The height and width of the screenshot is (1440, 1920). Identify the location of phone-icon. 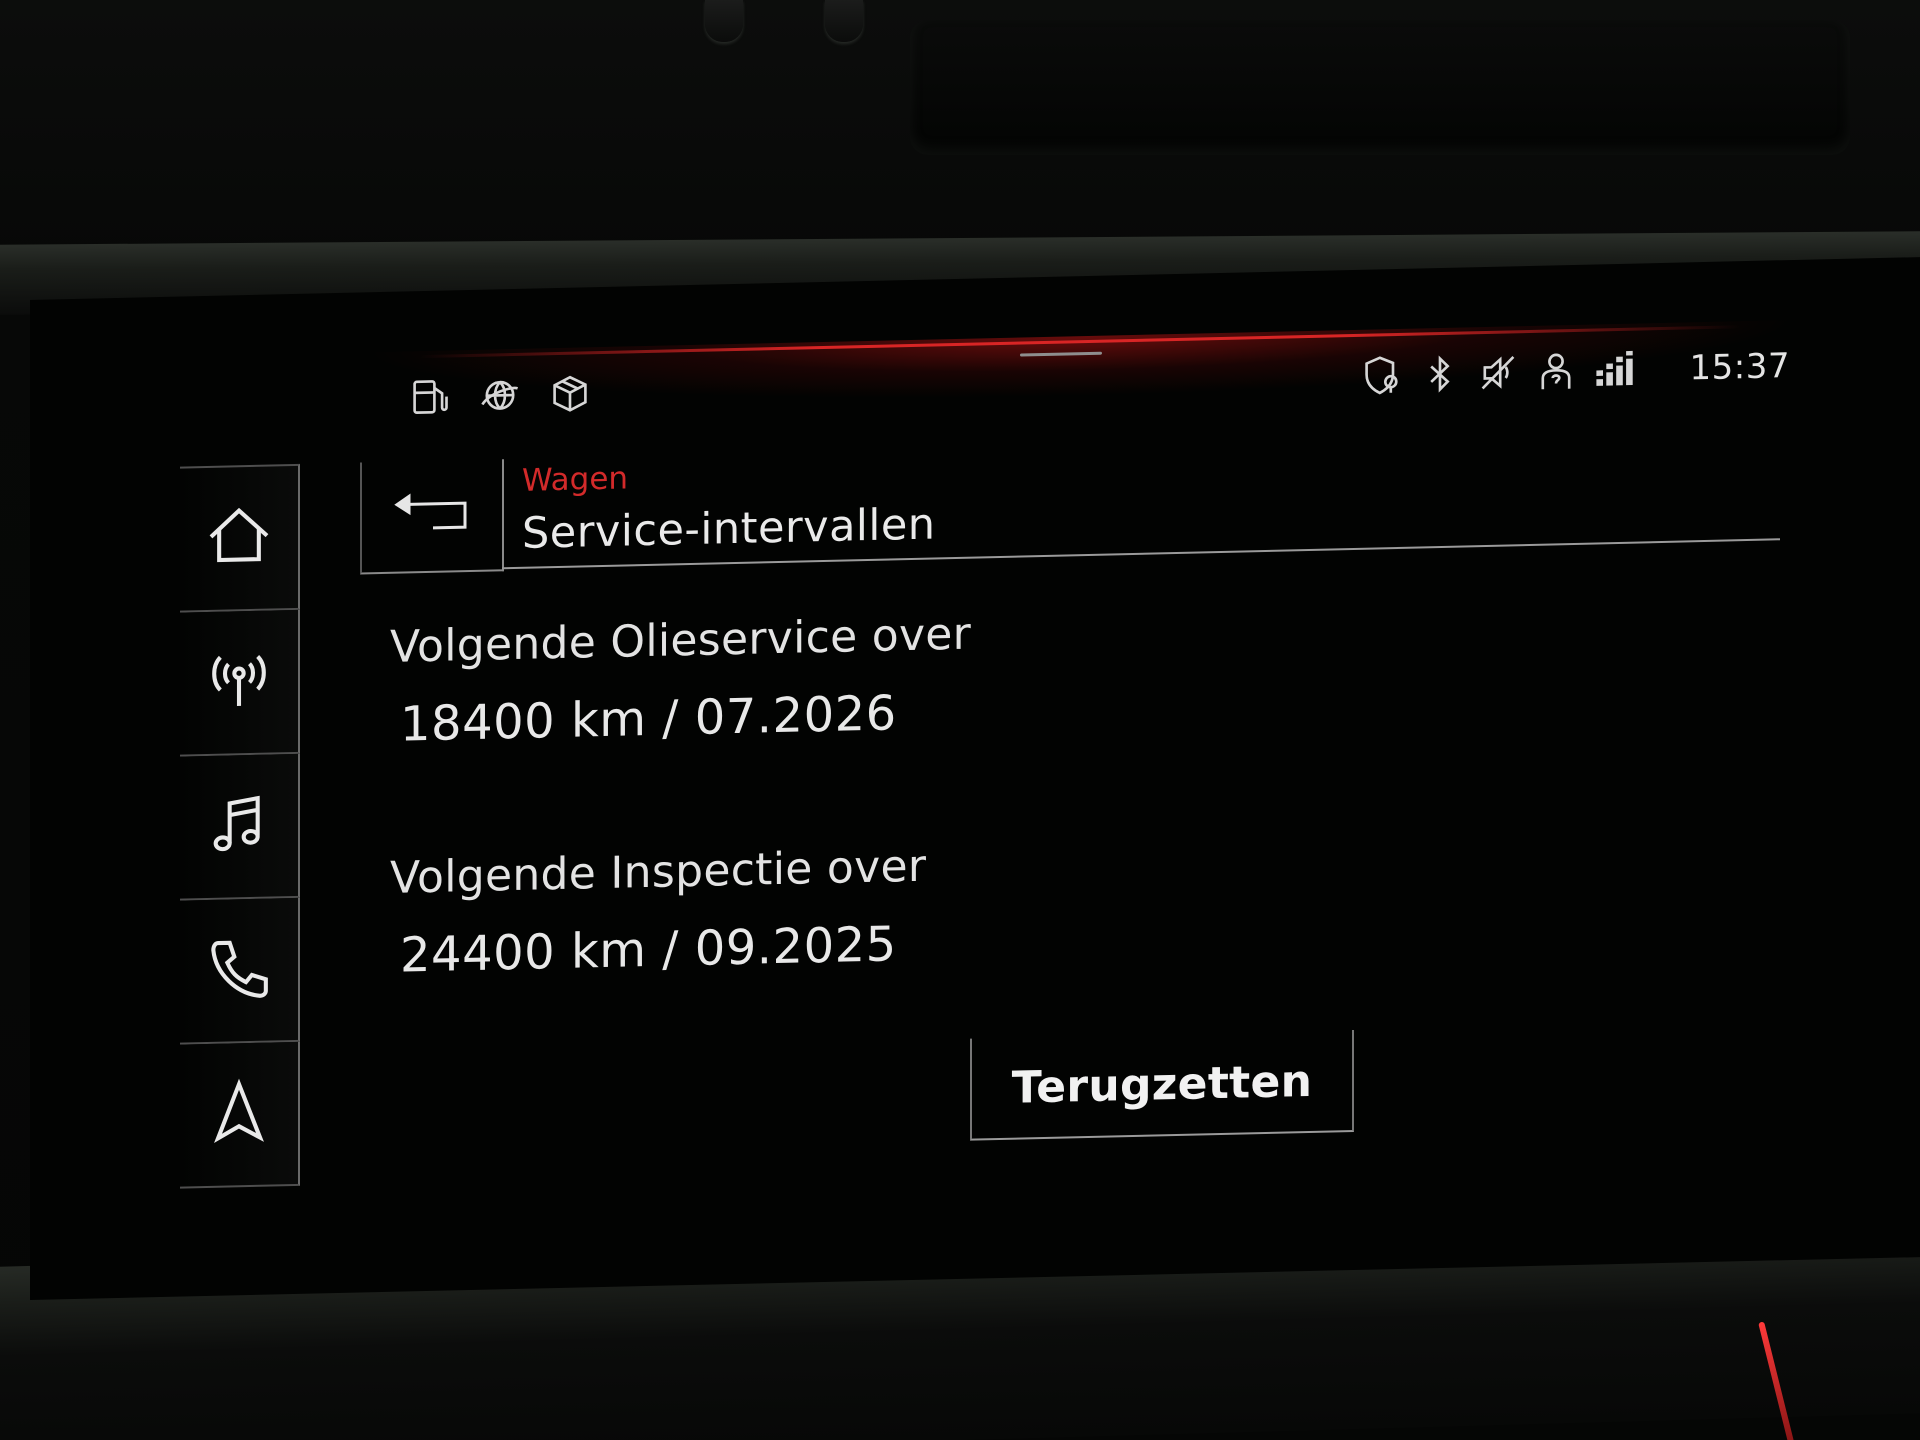
(239, 970).